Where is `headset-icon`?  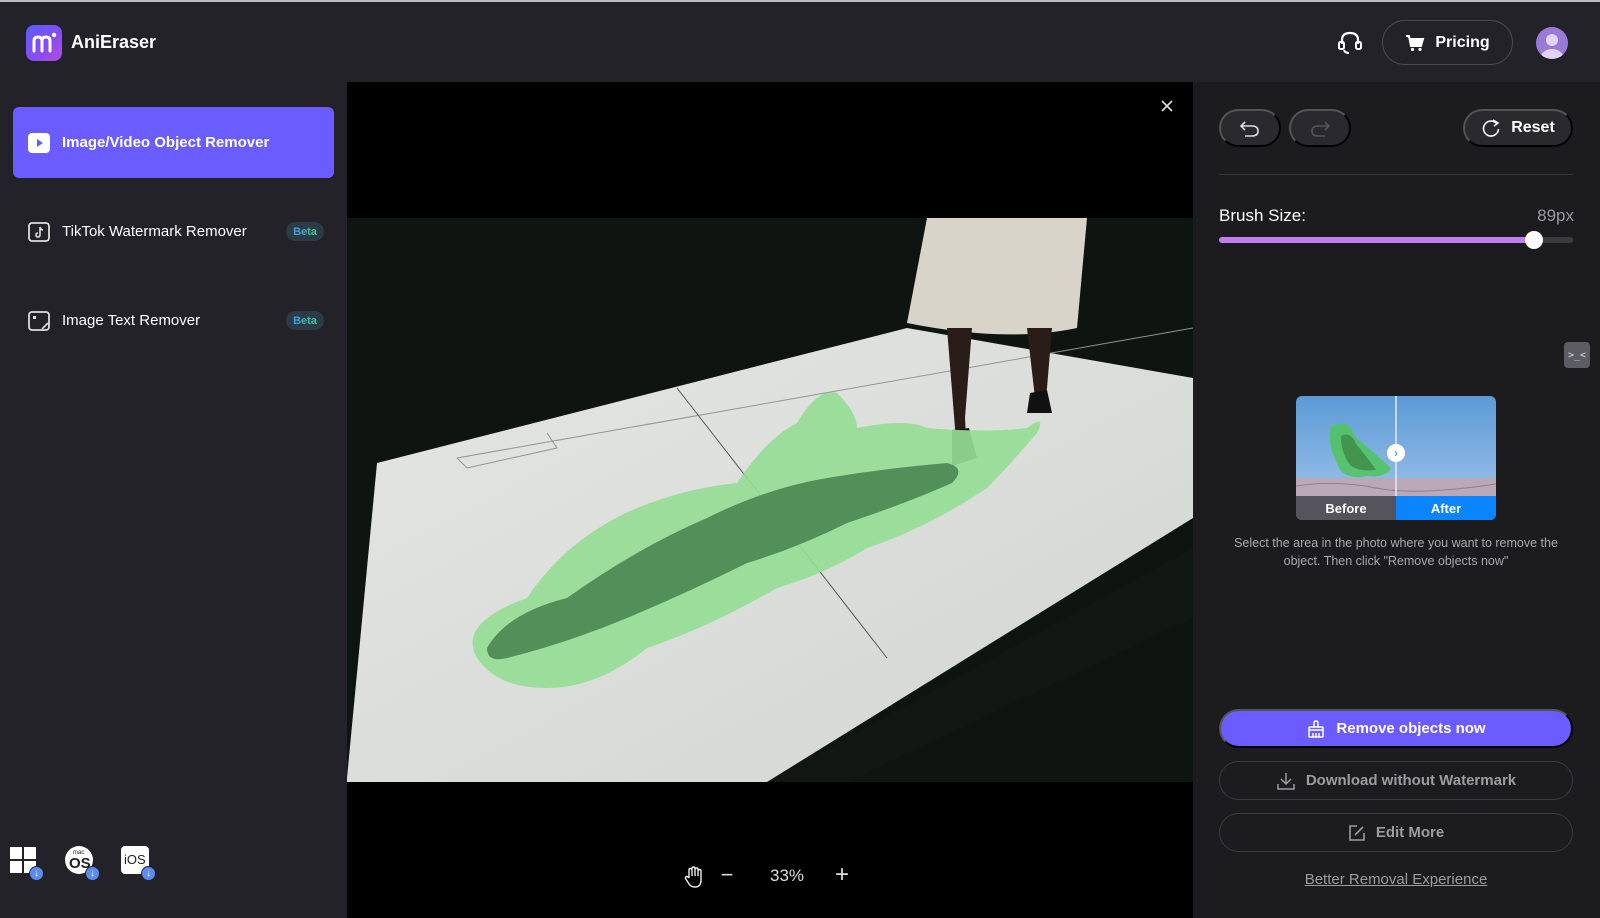 headset-icon is located at coordinates (1350, 43).